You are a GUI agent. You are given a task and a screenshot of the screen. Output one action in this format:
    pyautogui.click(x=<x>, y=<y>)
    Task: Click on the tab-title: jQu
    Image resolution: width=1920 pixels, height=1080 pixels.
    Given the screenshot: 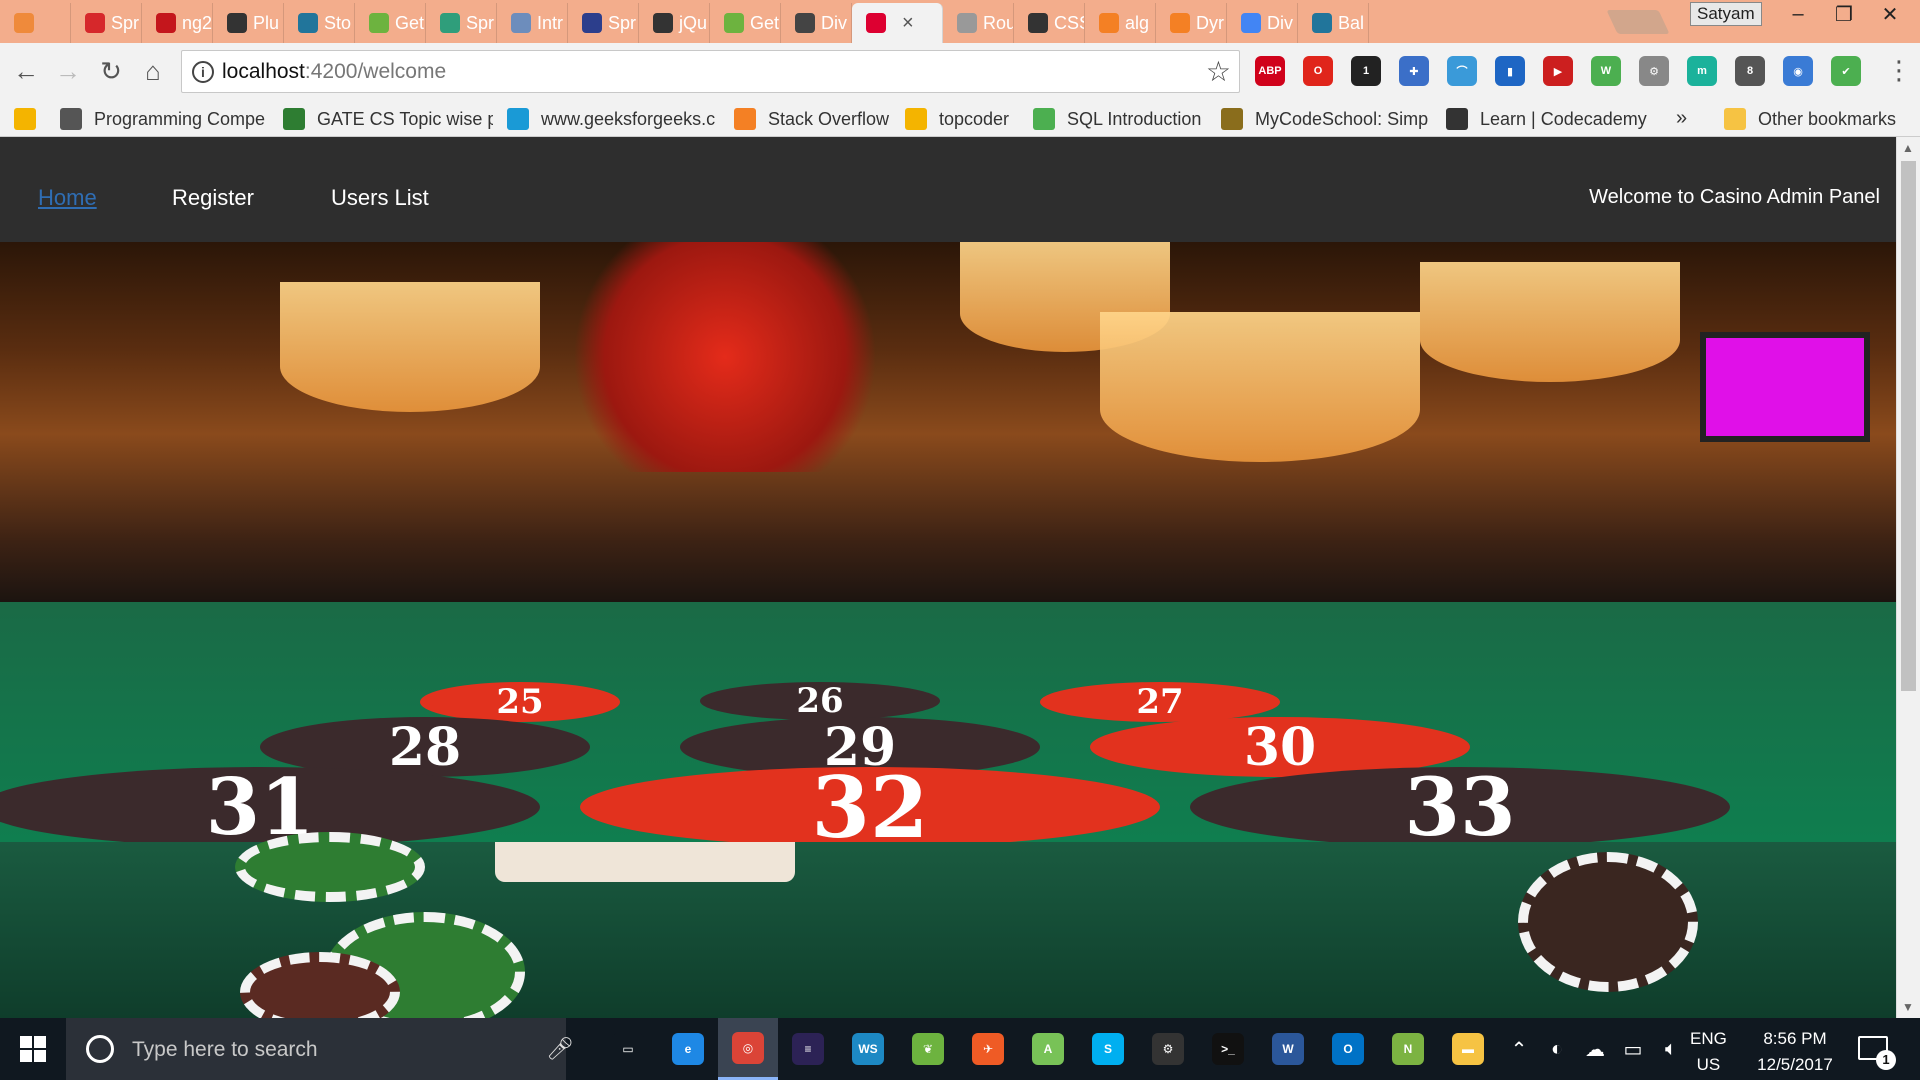 What is the action you would take?
    pyautogui.click(x=693, y=22)
    